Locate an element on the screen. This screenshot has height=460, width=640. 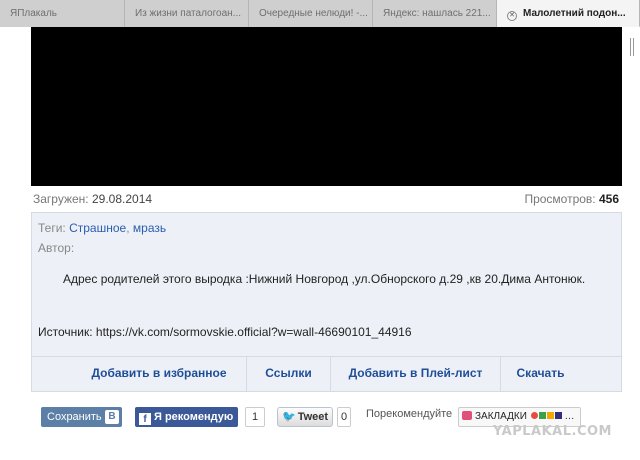
tab-yaplakal: ЯПлакаль is located at coordinates (62, 13).